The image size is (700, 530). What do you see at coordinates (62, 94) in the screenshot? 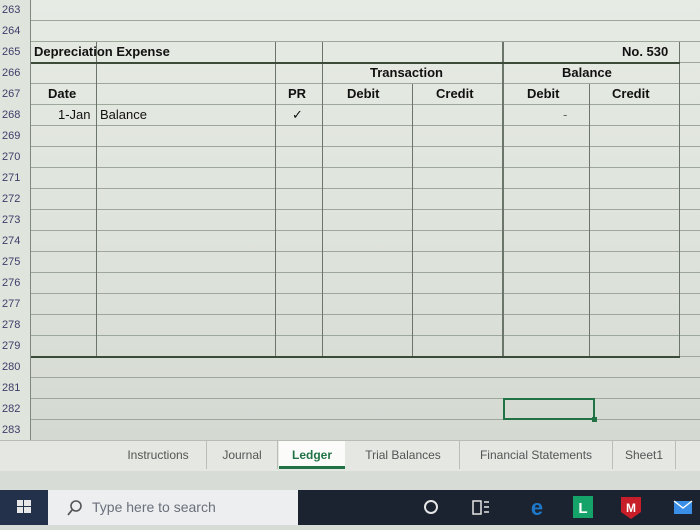
I see `date-column-header: Date` at bounding box center [62, 94].